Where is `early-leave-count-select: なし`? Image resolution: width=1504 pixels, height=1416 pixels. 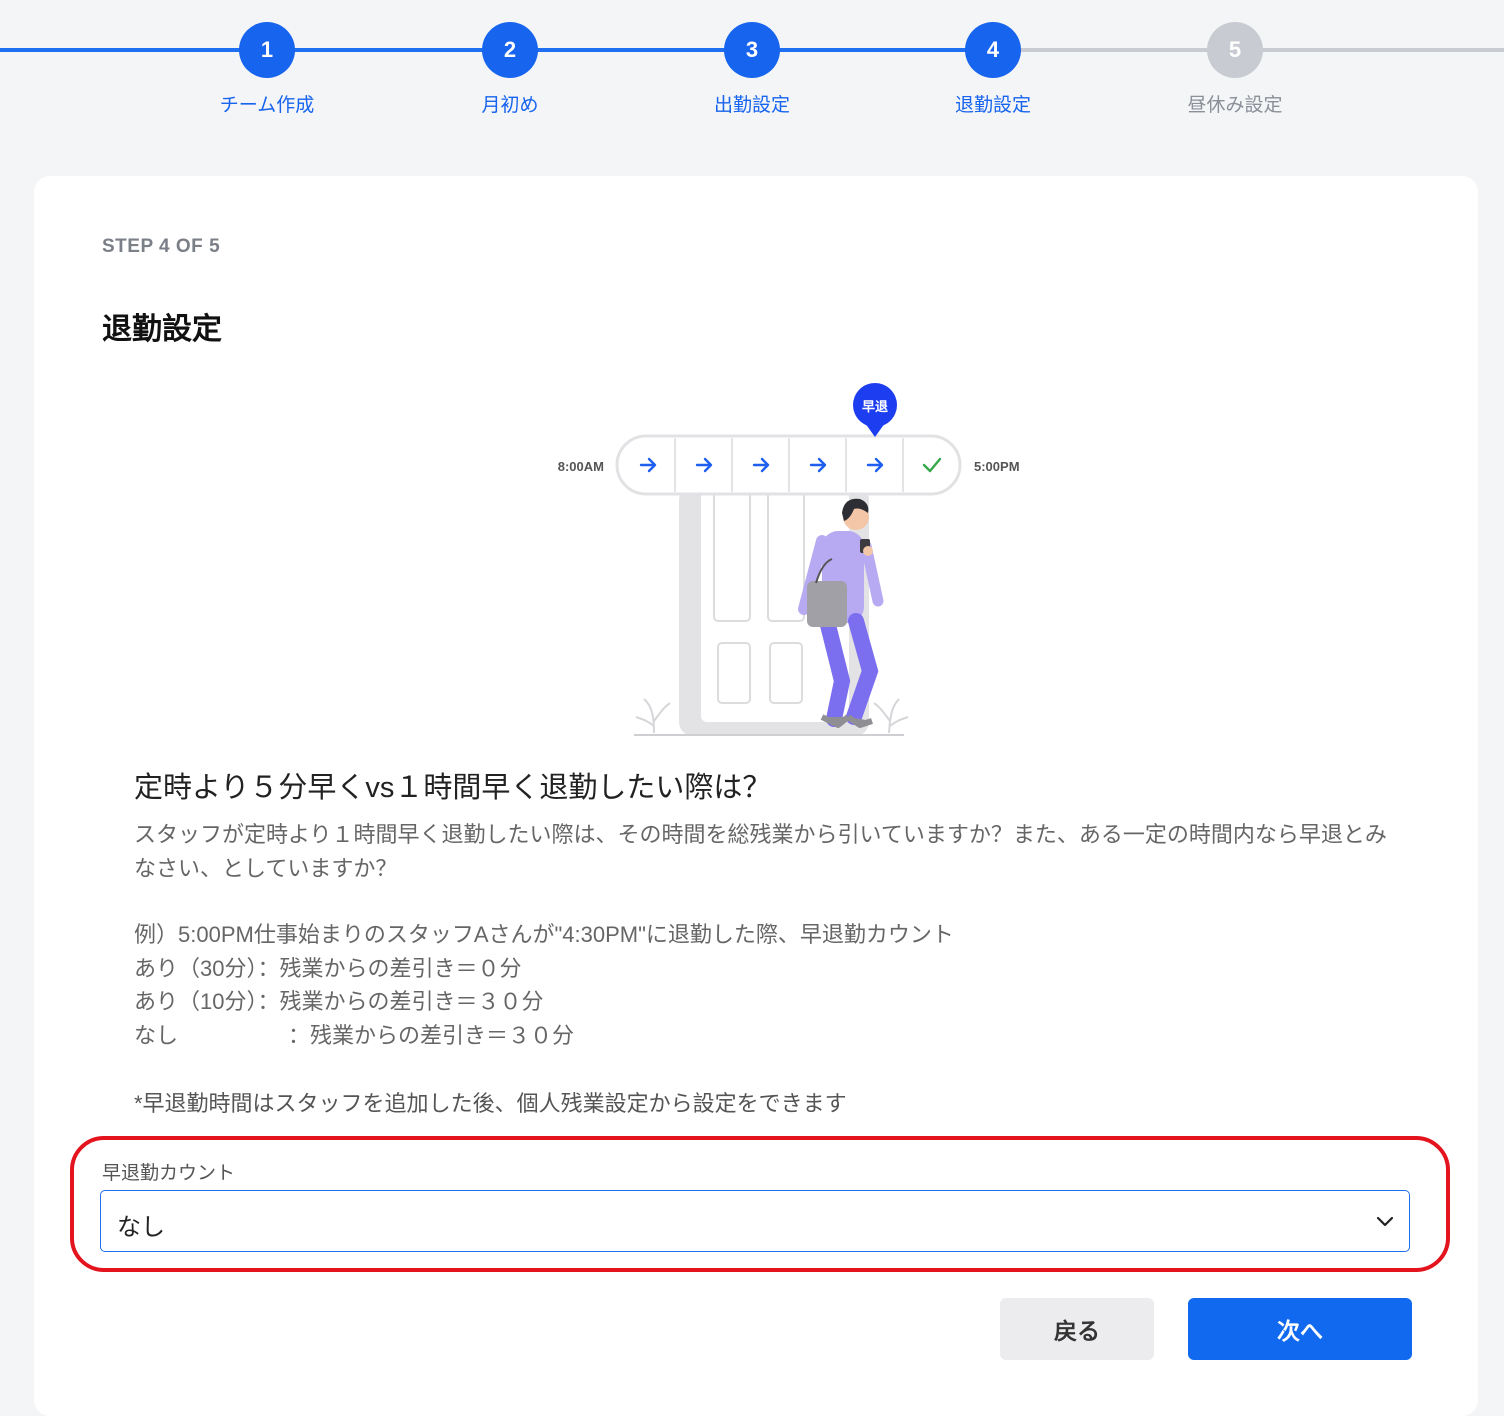
early-leave-count-select: なし is located at coordinates (755, 1221).